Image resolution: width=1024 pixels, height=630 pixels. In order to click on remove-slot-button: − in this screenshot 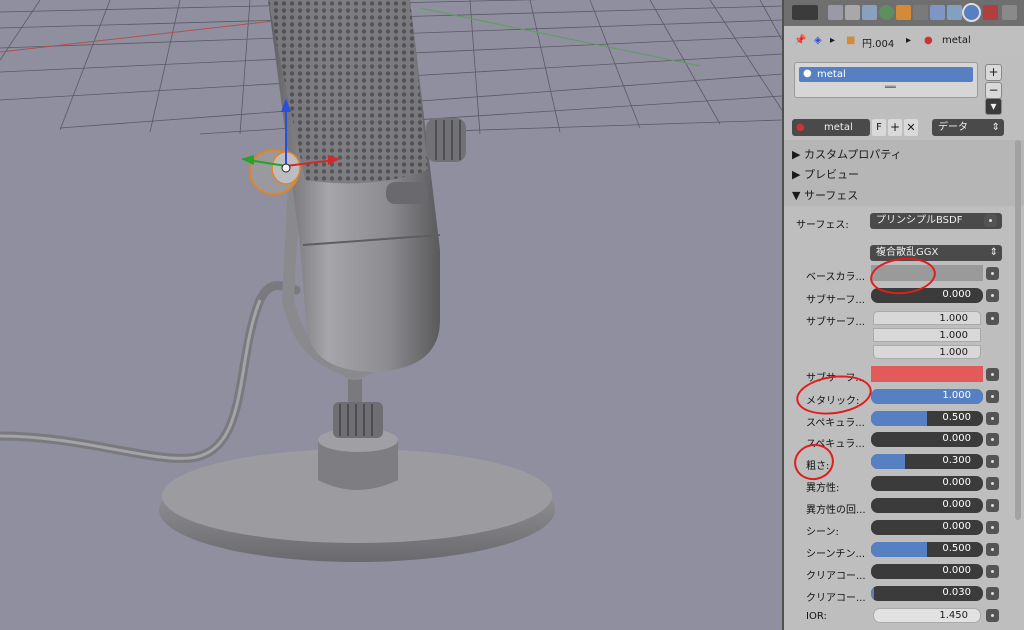, I will do `click(993, 90)`.